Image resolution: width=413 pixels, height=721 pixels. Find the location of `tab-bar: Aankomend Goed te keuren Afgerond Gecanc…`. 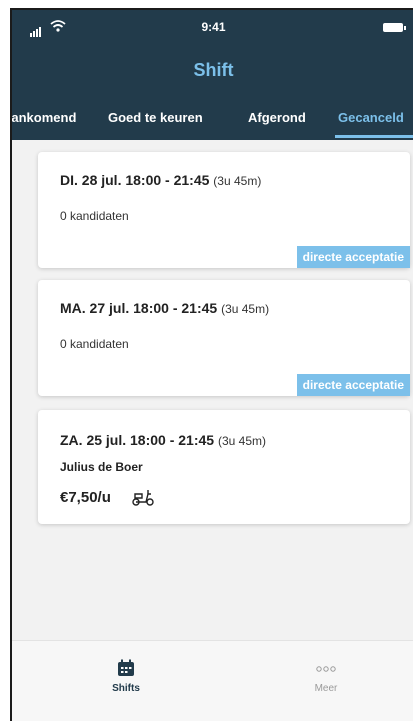

tab-bar: Aankomend Goed te keuren Afgerond Gecanc… is located at coordinates (212, 125).